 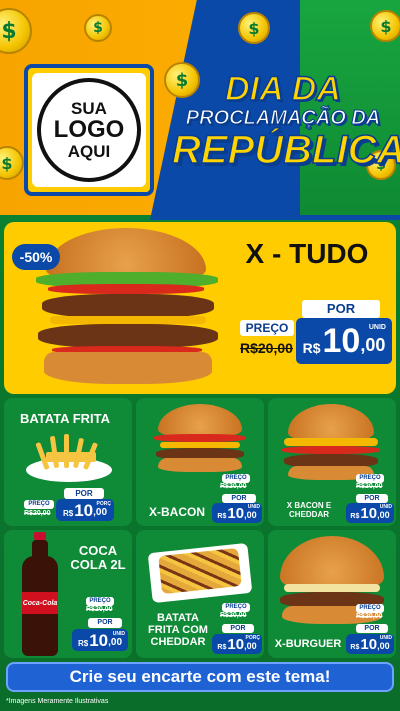 I want to click on product-name: BATATA FRITA COM CHEDDAR, so click(x=178, y=630).